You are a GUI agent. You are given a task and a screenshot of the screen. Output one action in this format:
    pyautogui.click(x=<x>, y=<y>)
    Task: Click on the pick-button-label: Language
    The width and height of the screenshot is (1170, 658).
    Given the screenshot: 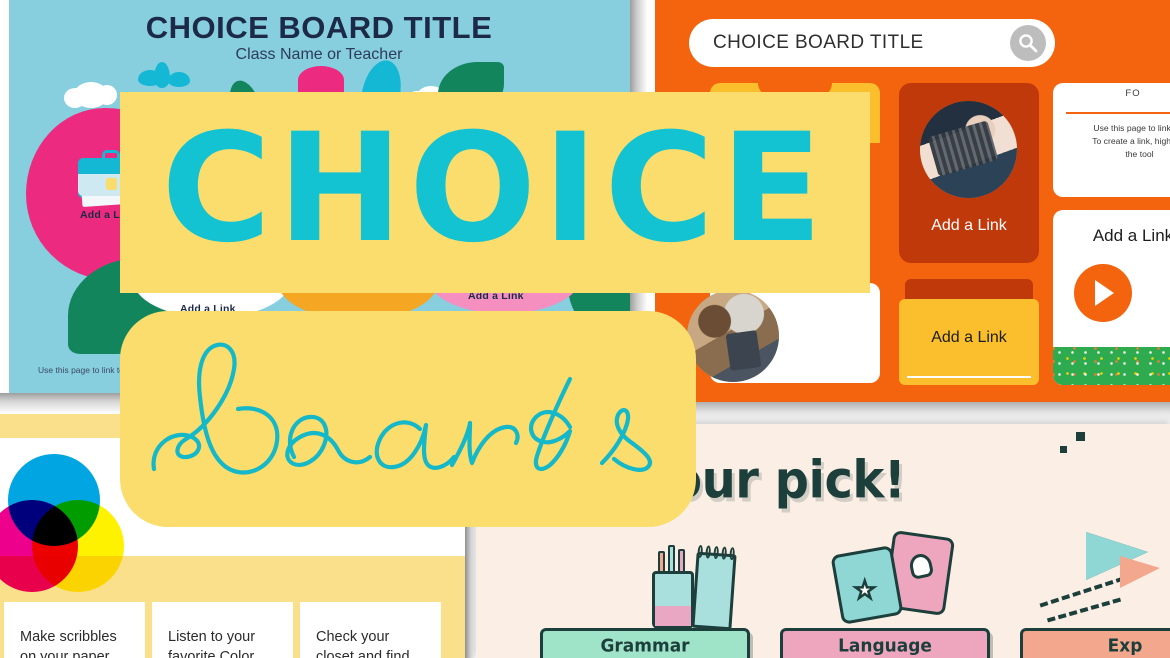 What is the action you would take?
    pyautogui.click(x=885, y=645)
    